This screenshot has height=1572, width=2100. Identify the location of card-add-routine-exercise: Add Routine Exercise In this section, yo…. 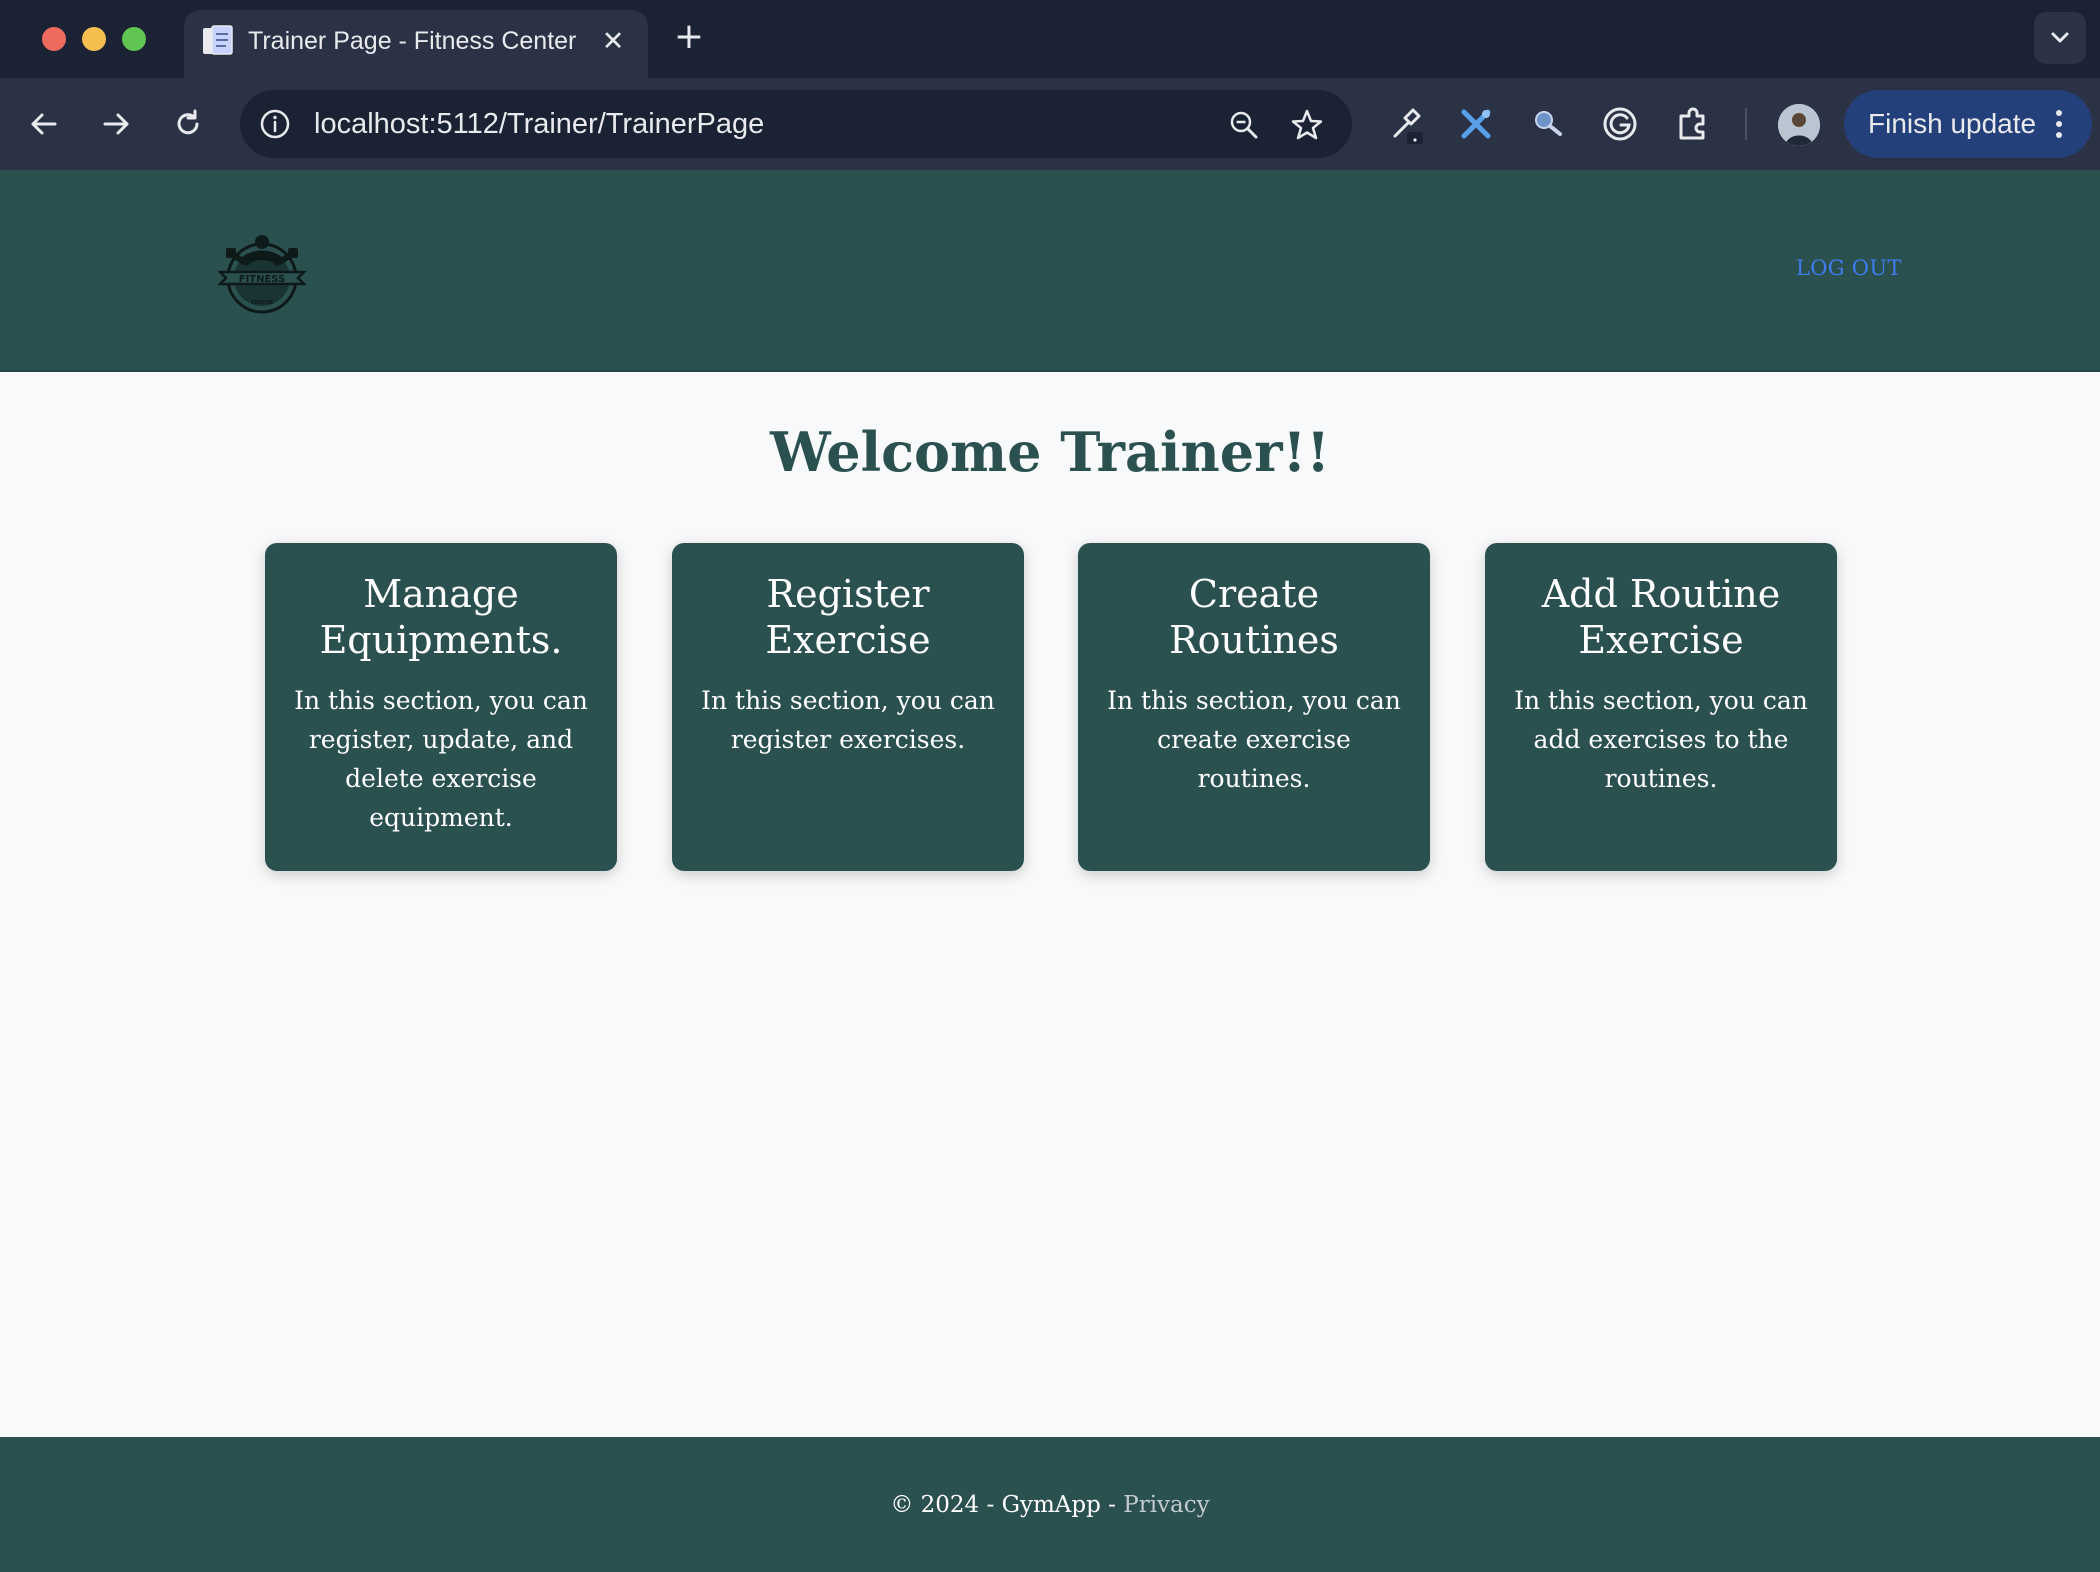
(1661, 707).